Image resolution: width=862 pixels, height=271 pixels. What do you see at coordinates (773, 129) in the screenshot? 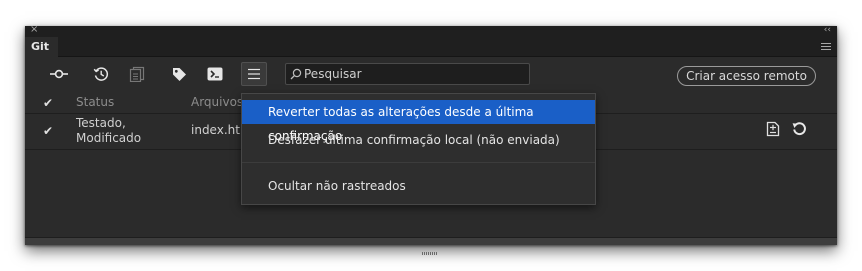
I see `diff-icon` at bounding box center [773, 129].